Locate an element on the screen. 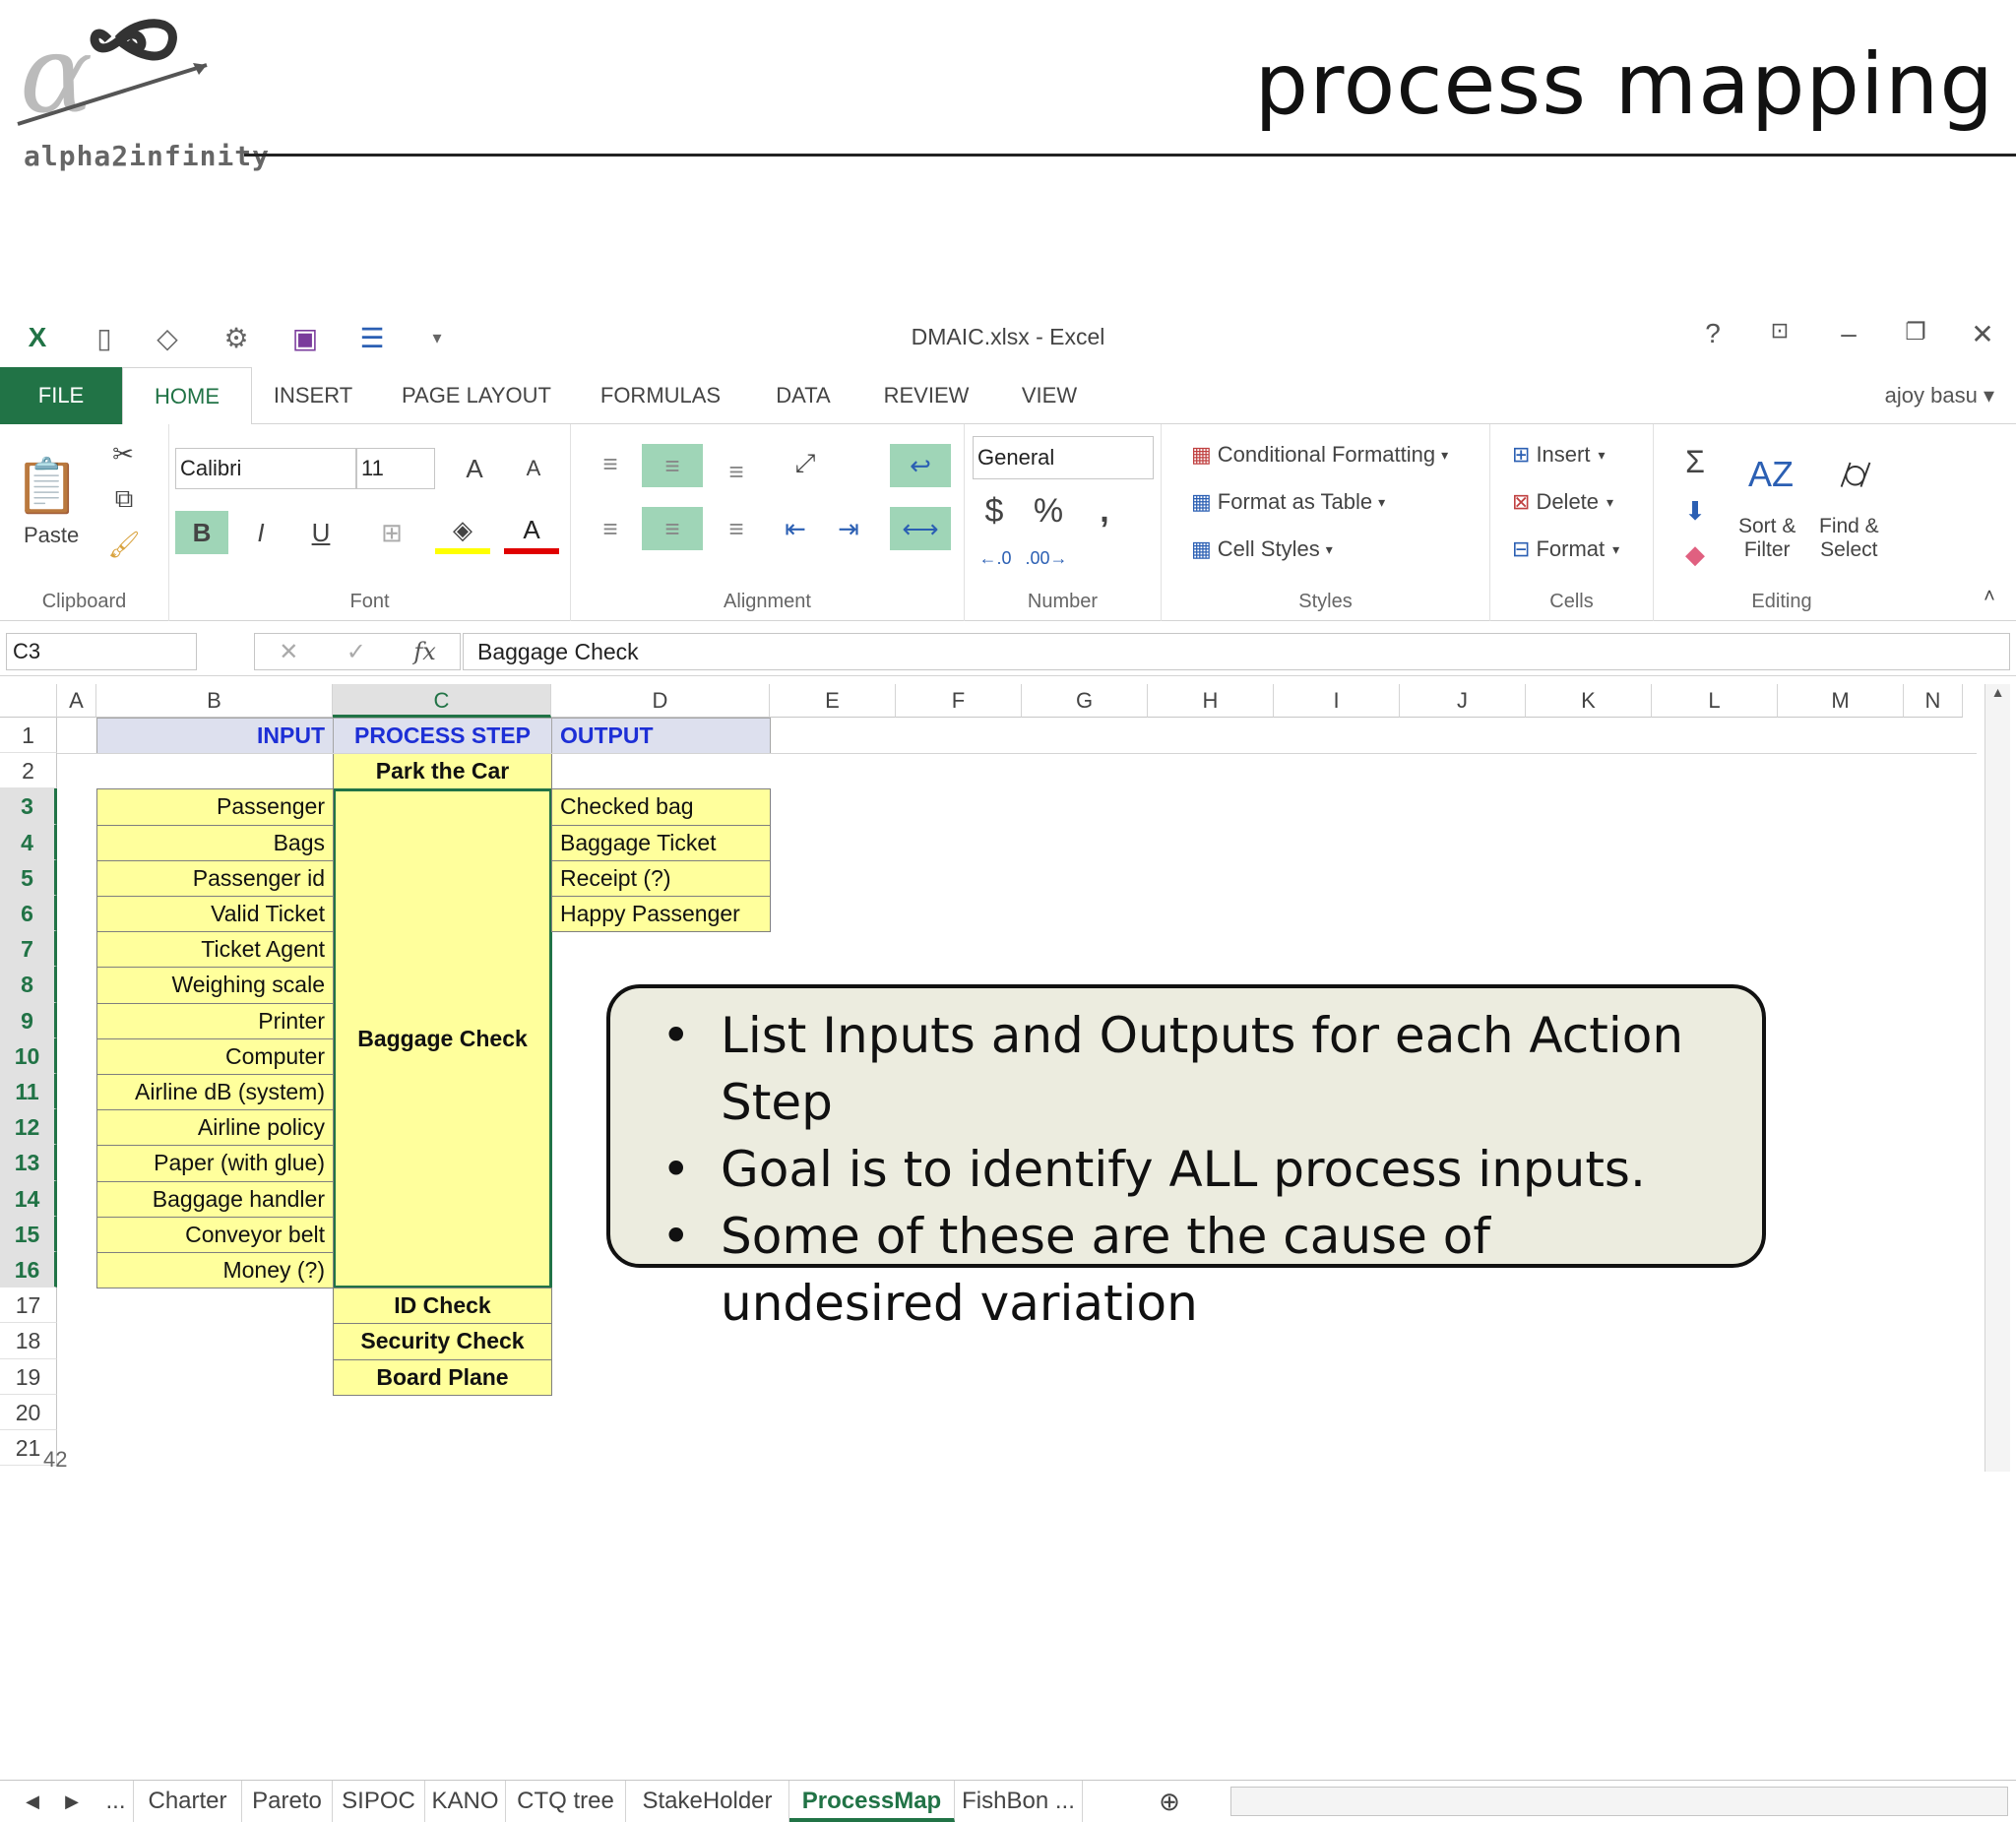  prev-sheet-icon: ◀ is located at coordinates (32, 1802).